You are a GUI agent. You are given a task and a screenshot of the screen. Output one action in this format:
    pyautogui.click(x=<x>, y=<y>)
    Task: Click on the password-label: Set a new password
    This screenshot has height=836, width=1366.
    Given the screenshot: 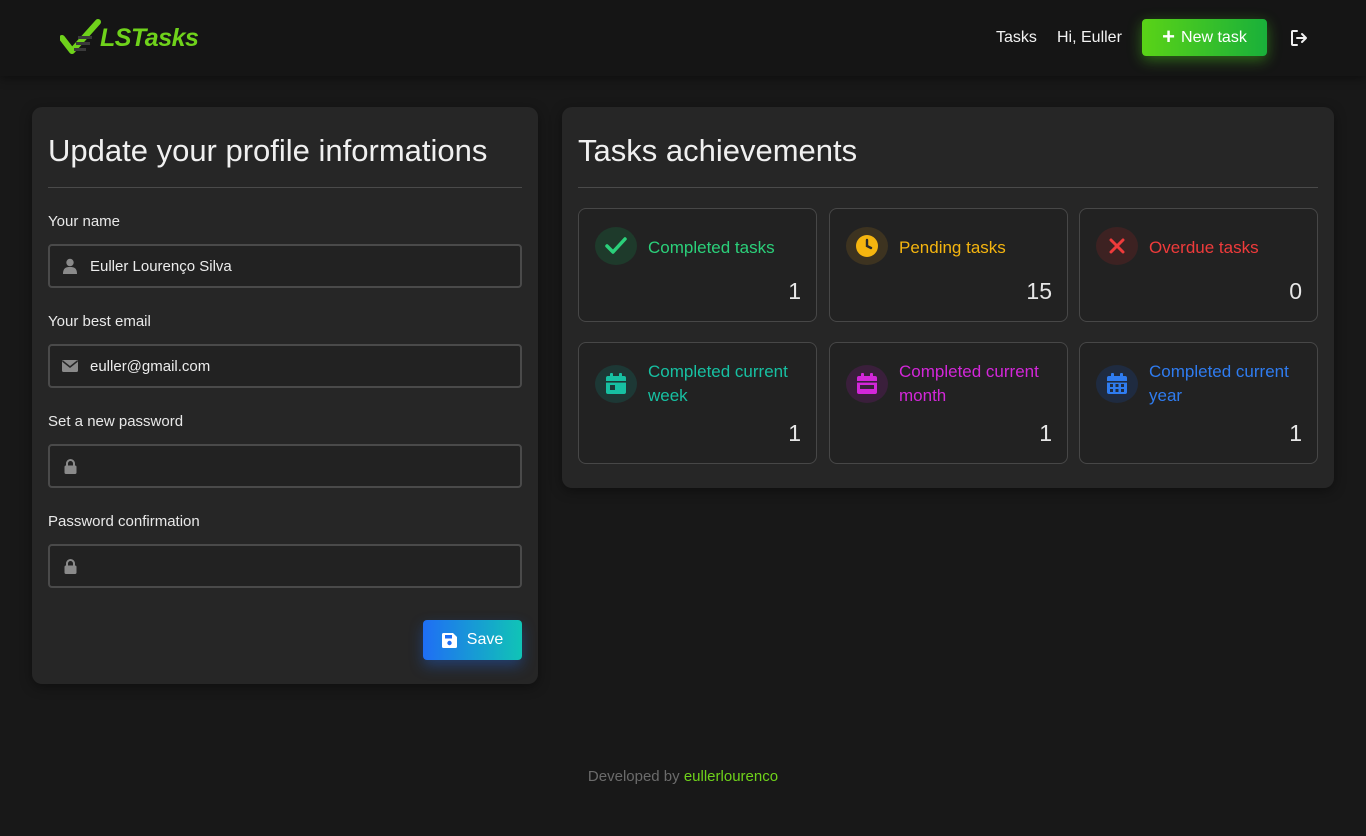 What is the action you would take?
    pyautogui.click(x=116, y=421)
    